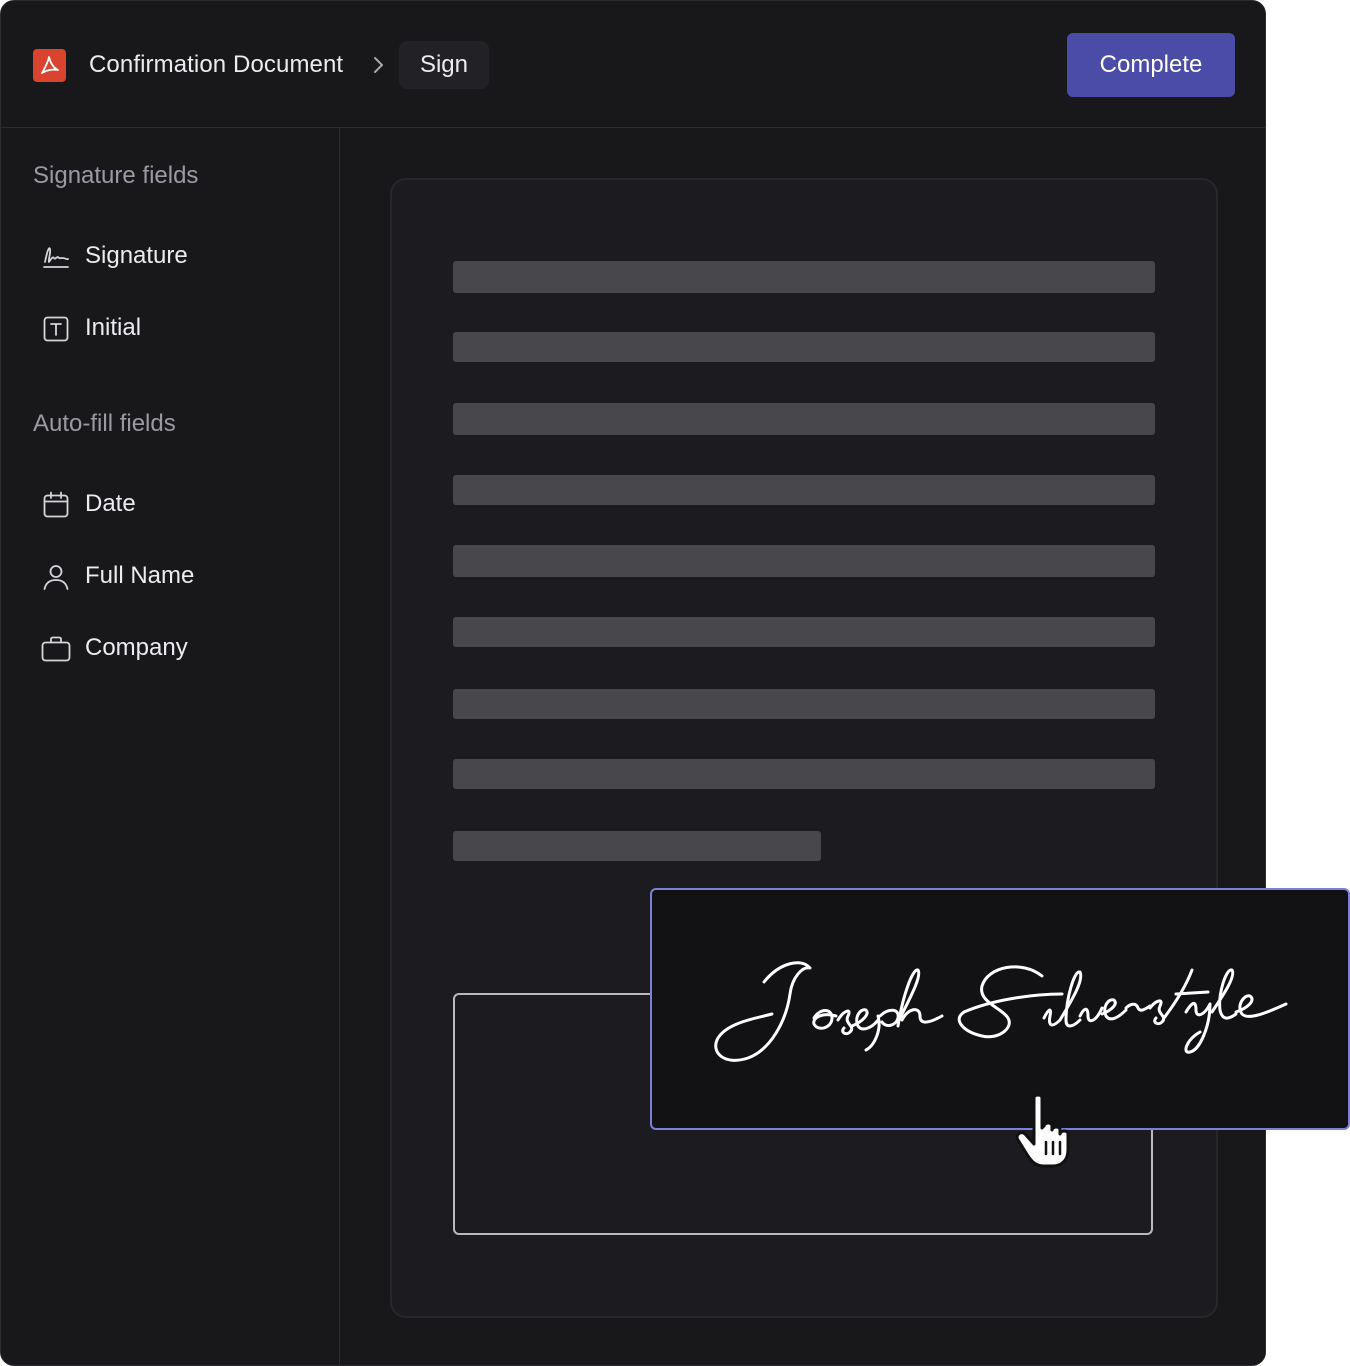 Image resolution: width=1350 pixels, height=1366 pixels. What do you see at coordinates (56, 649) in the screenshot?
I see `briefcase-icon` at bounding box center [56, 649].